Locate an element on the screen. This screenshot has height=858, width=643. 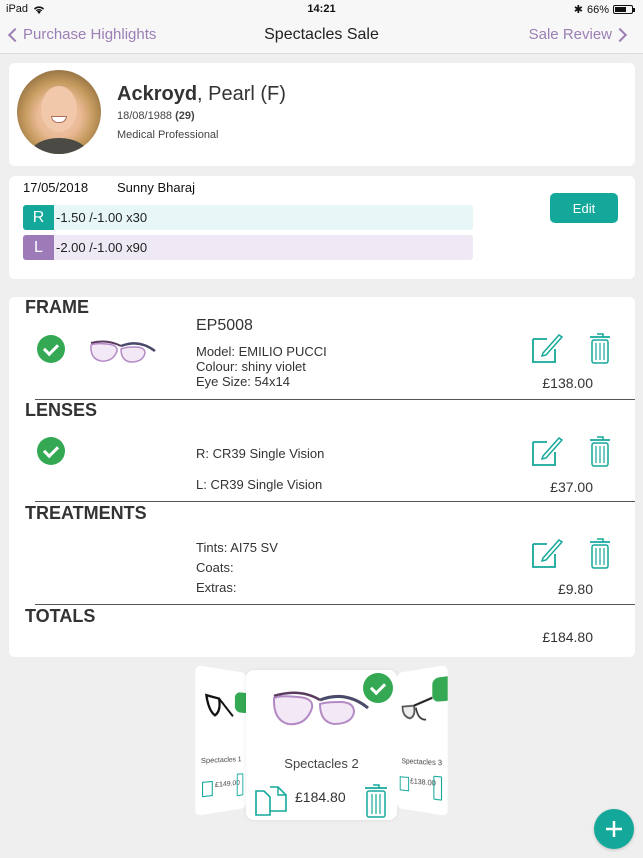
battery-fill is located at coordinates (620, 9).